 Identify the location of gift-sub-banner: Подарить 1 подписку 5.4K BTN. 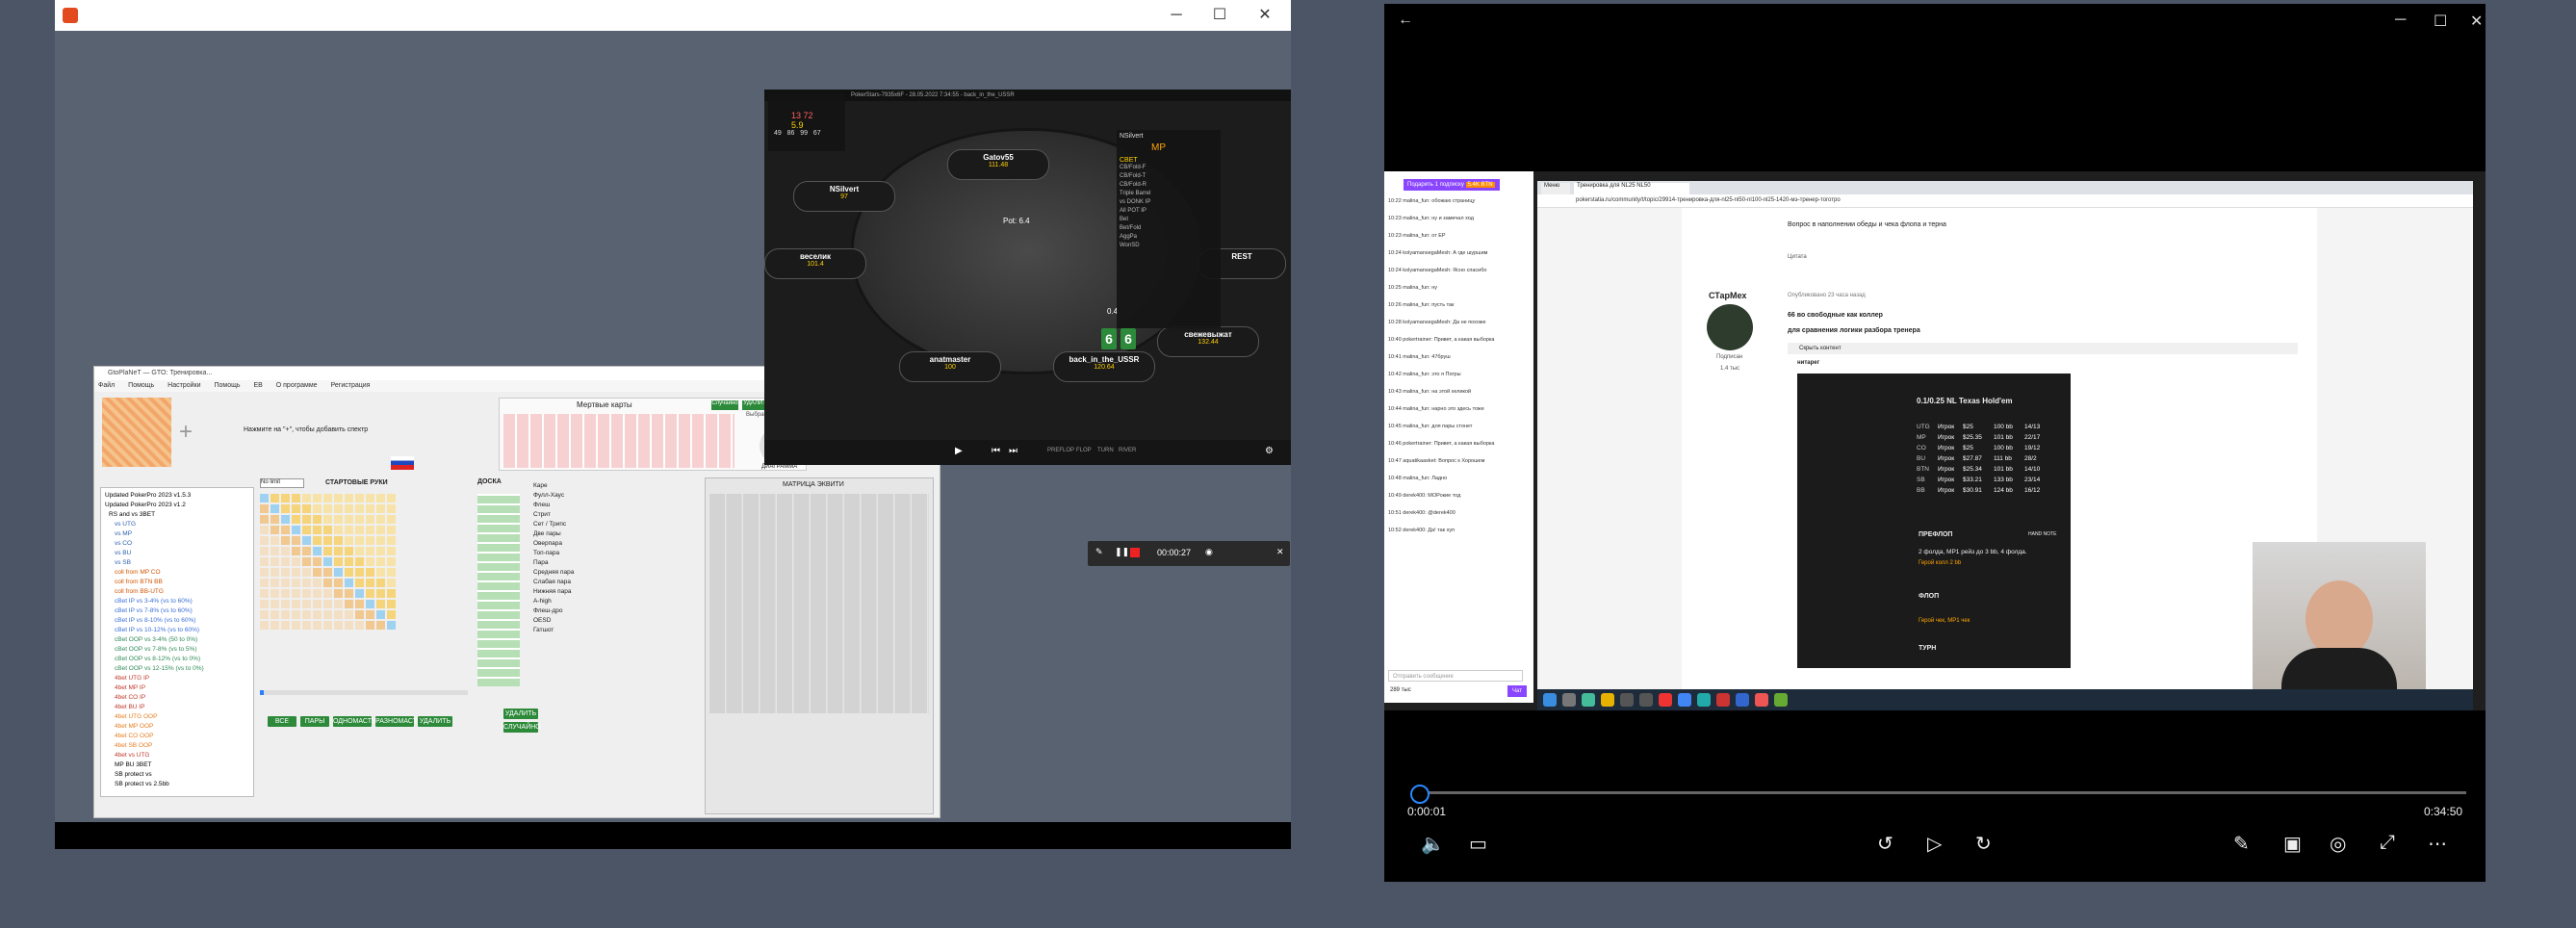
(1452, 185).